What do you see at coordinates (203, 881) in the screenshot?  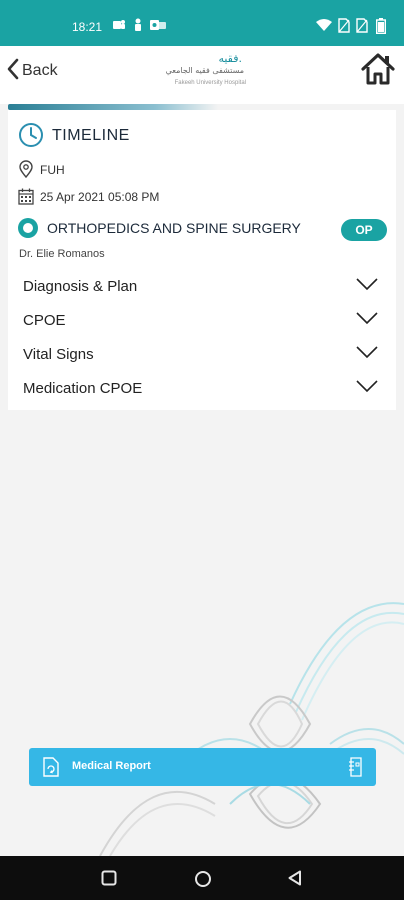 I see `home-nav-button` at bounding box center [203, 881].